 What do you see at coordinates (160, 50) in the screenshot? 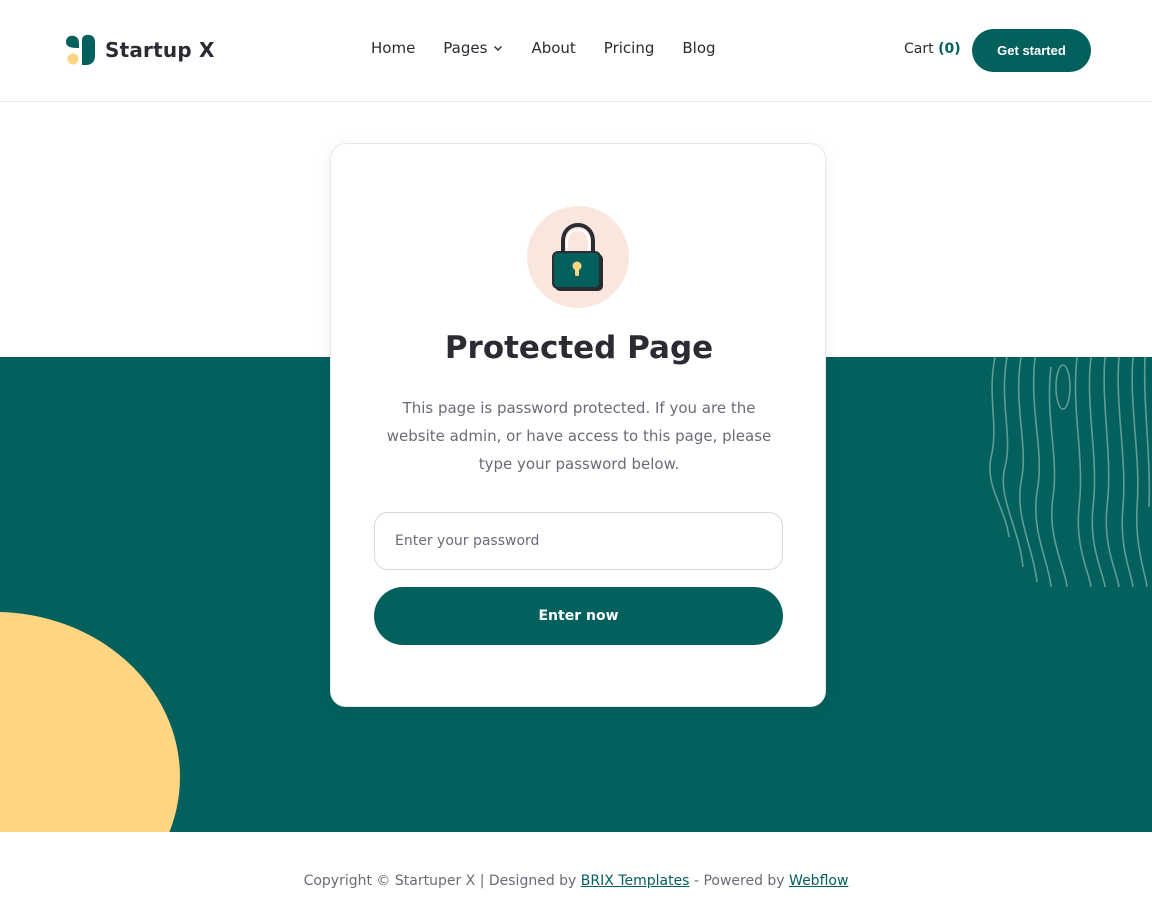
I see `brand-name: Startup X` at bounding box center [160, 50].